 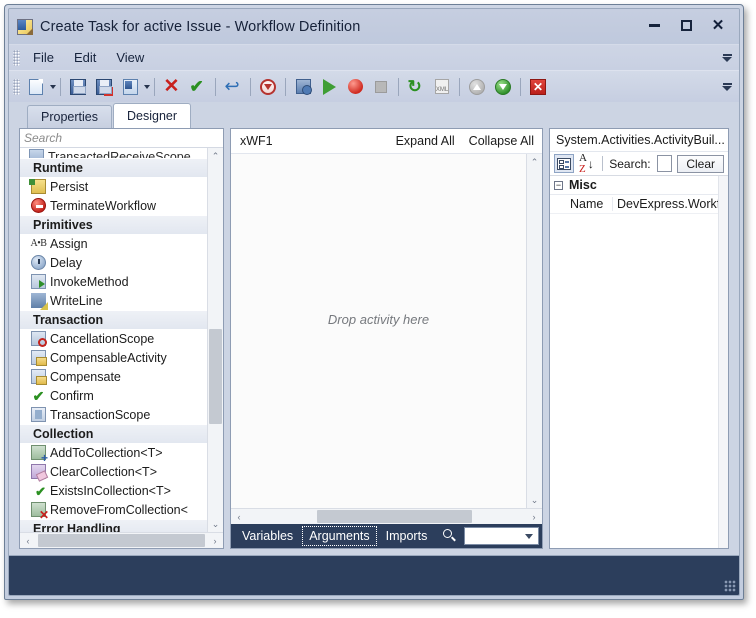 I want to click on minimize-button, so click(x=654, y=25).